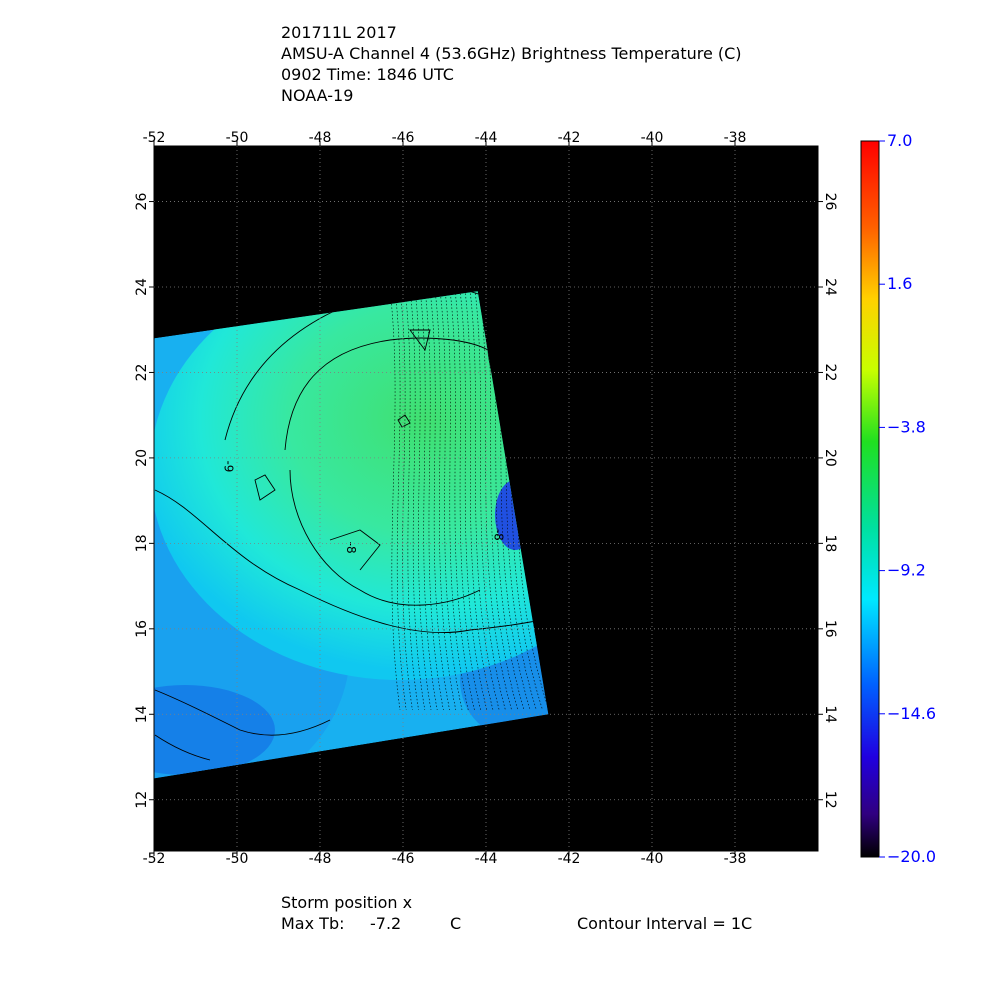  What do you see at coordinates (347, 902) in the screenshot?
I see `storm-position-label: Storm position x` at bounding box center [347, 902].